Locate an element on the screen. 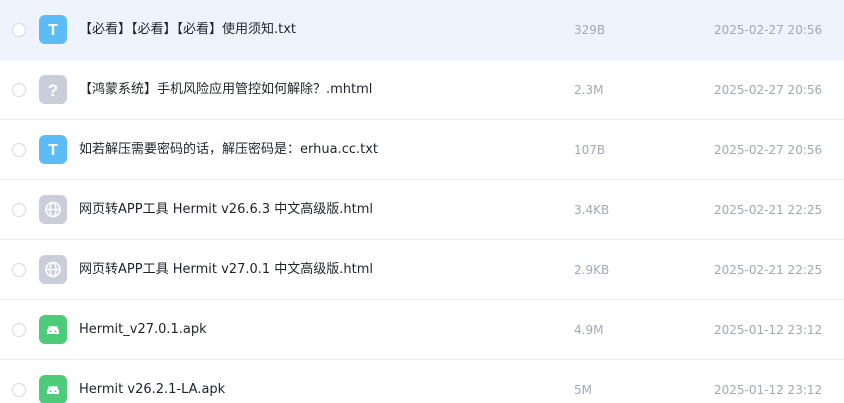 Image resolution: width=844 pixels, height=403 pixels. file-name: 如若解压需要密码的话，解压密码是：erhua.cc.txt is located at coordinates (228, 150).